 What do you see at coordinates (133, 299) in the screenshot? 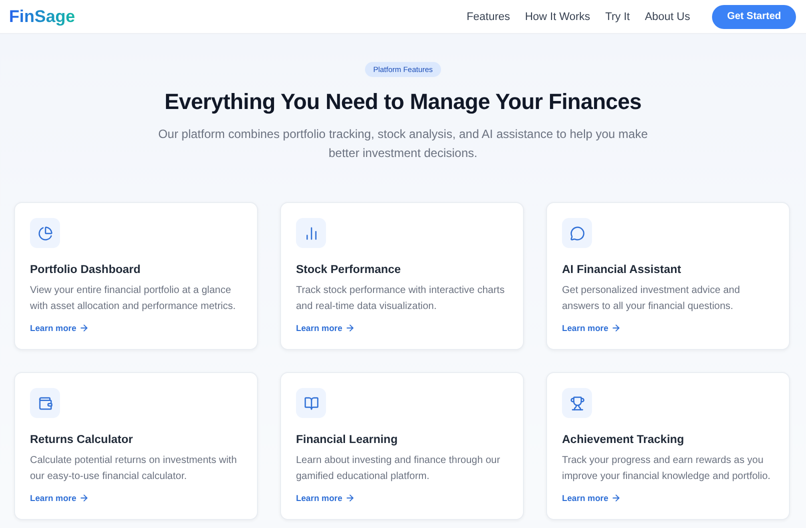
I see `feature-description: View your entire financial portfolio at a glance with asset allocation and performance metrics.` at bounding box center [133, 299].